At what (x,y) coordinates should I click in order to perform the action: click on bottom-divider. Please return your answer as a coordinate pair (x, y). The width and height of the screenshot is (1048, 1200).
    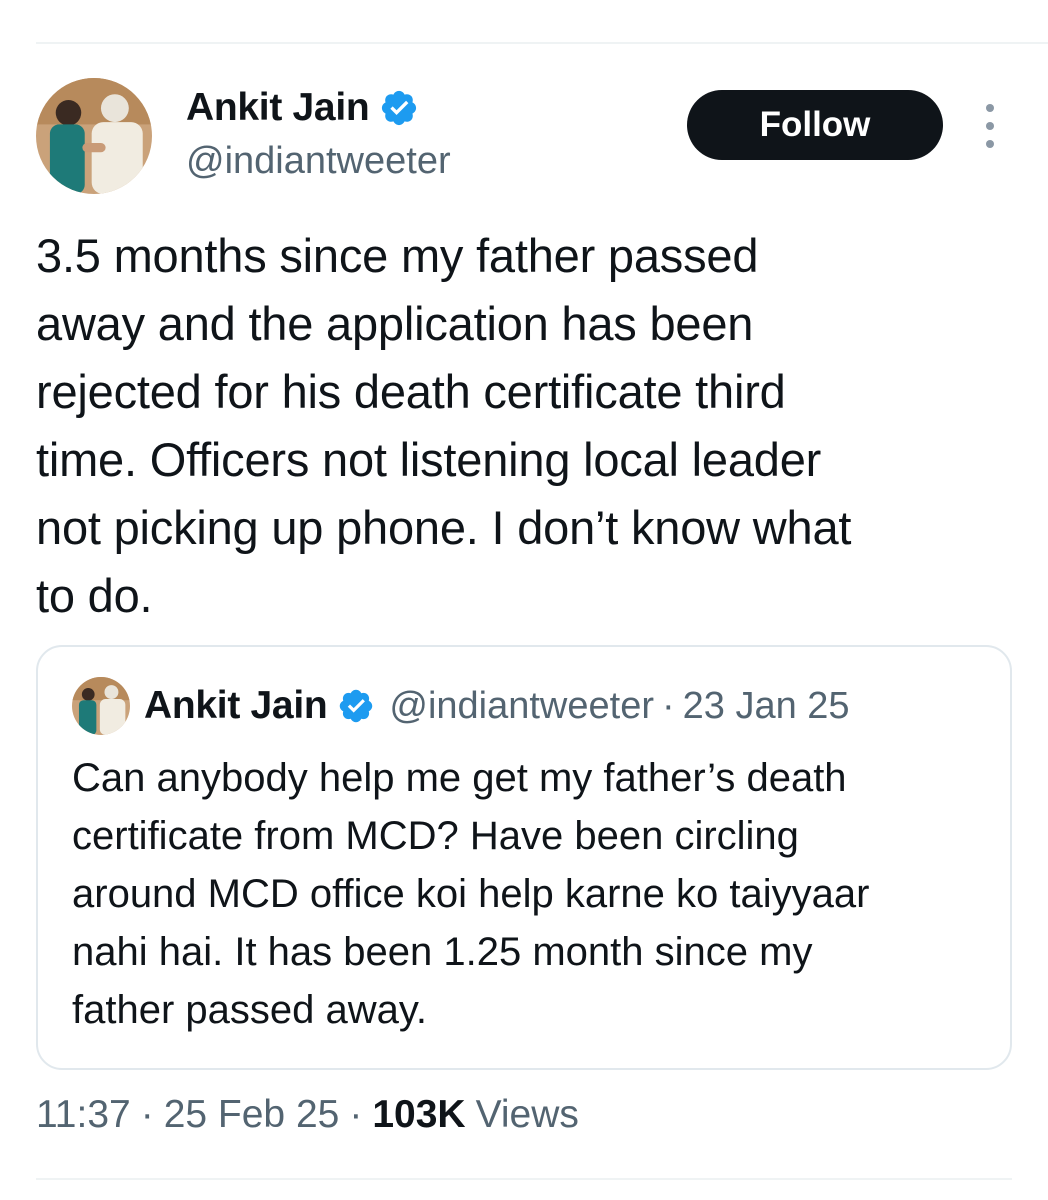
    Looking at the image, I should click on (524, 1179).